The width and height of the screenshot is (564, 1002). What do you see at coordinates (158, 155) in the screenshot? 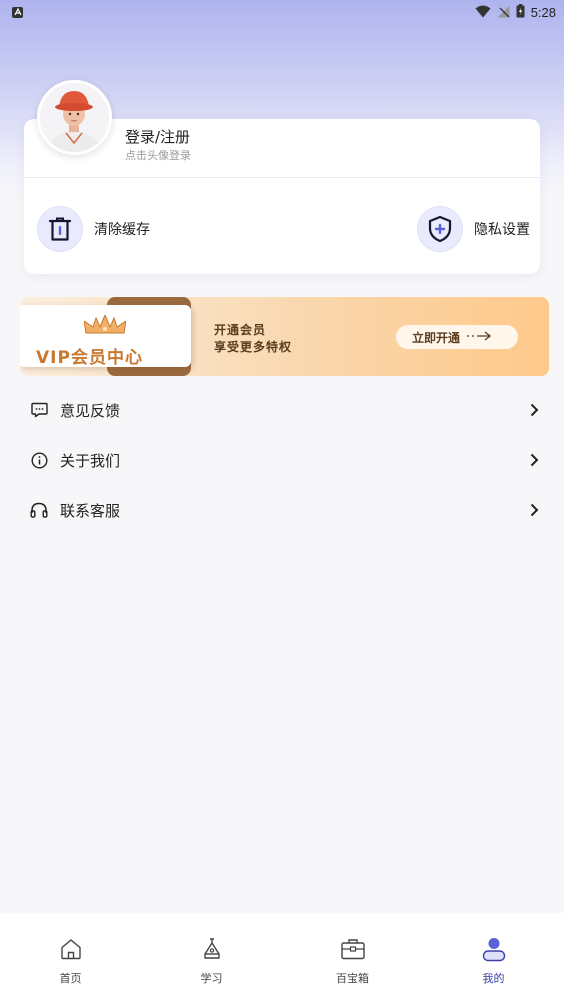
I see `login-subtitle: 点击头像登录` at bounding box center [158, 155].